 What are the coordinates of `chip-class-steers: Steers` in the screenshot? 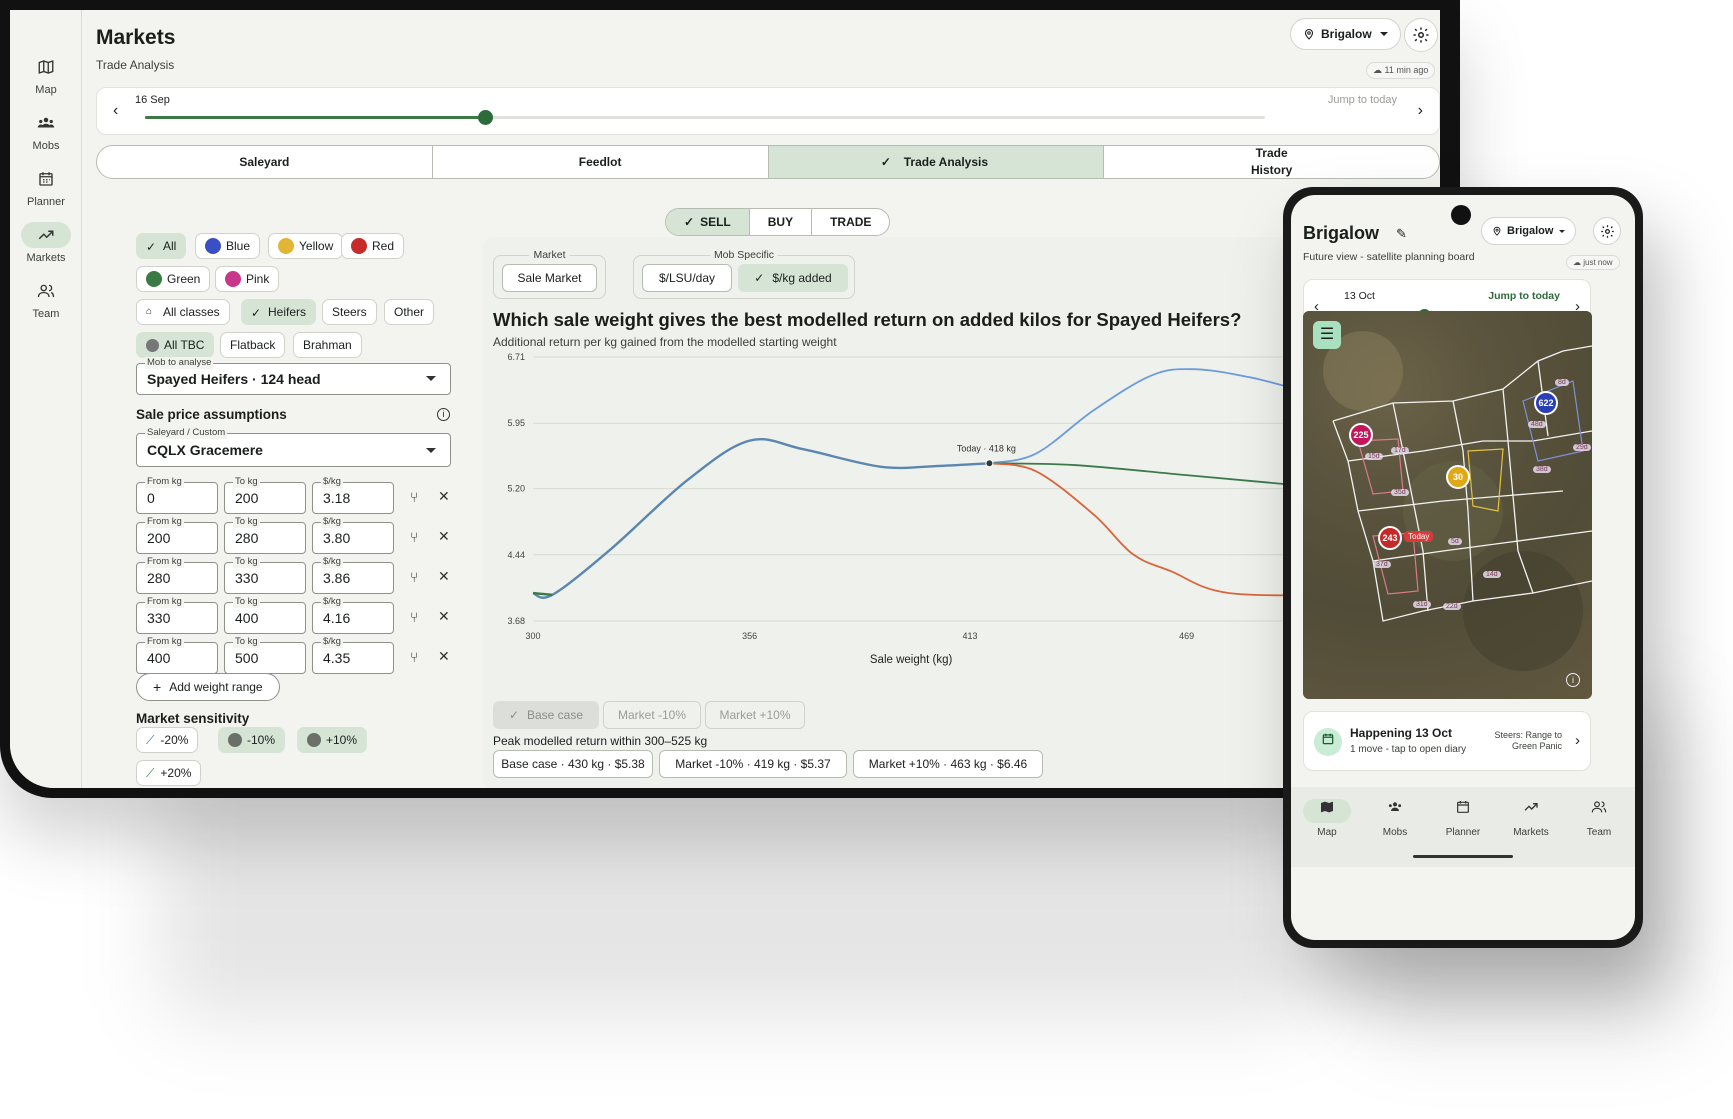 It's located at (349, 312).